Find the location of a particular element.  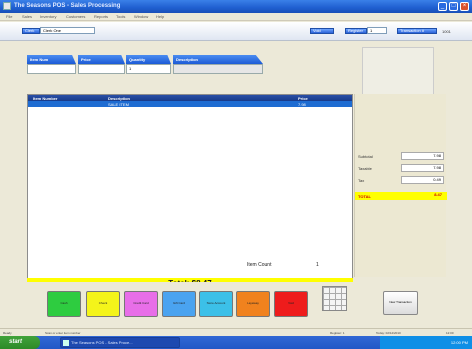

subtotal-value: 7.98 is located at coordinates (422, 156).